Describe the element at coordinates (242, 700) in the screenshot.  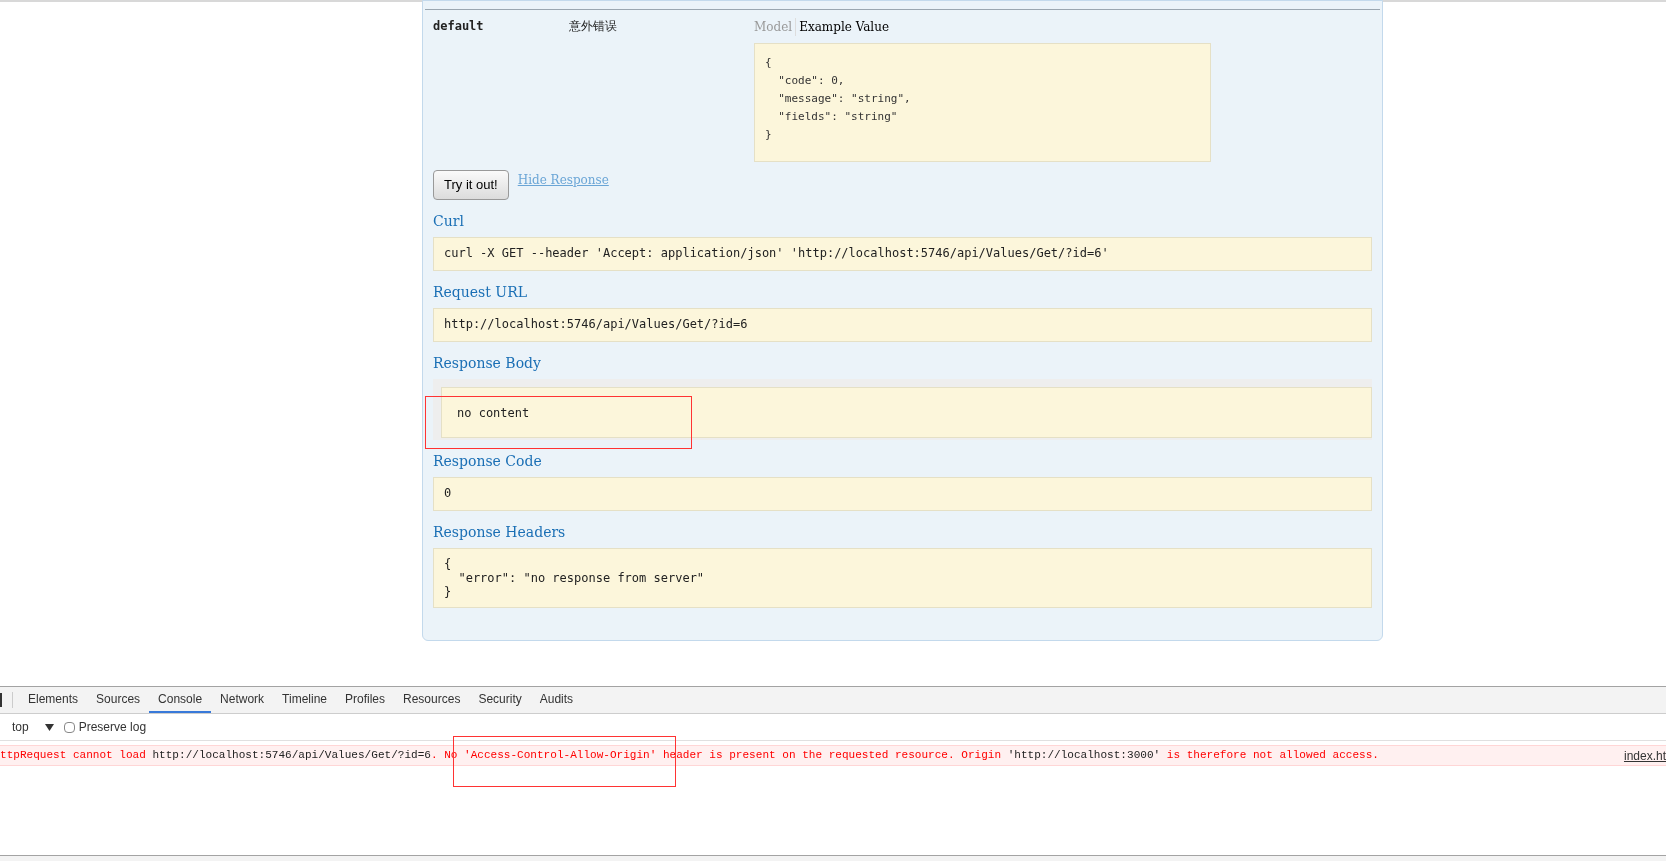
I see `devtools-tab: Network` at that location.